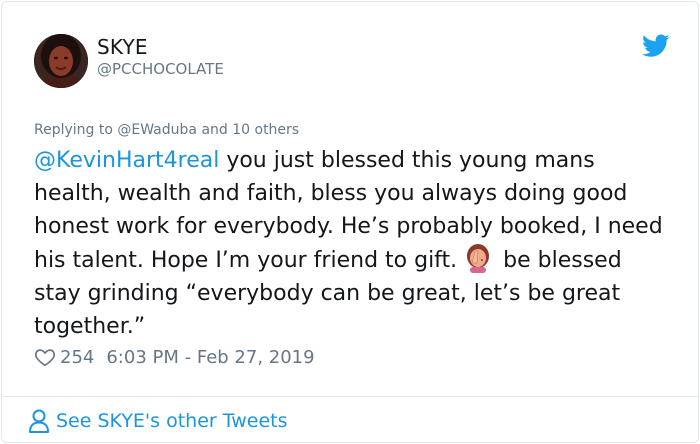  Describe the element at coordinates (160, 69) in the screenshot. I see `user-handle: @PCCHOCOLATE` at that location.